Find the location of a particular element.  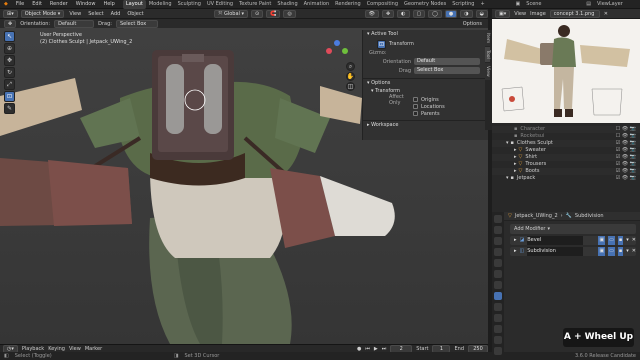

add-modifier-button: Add Modifier ▾ is located at coordinates (573, 229).